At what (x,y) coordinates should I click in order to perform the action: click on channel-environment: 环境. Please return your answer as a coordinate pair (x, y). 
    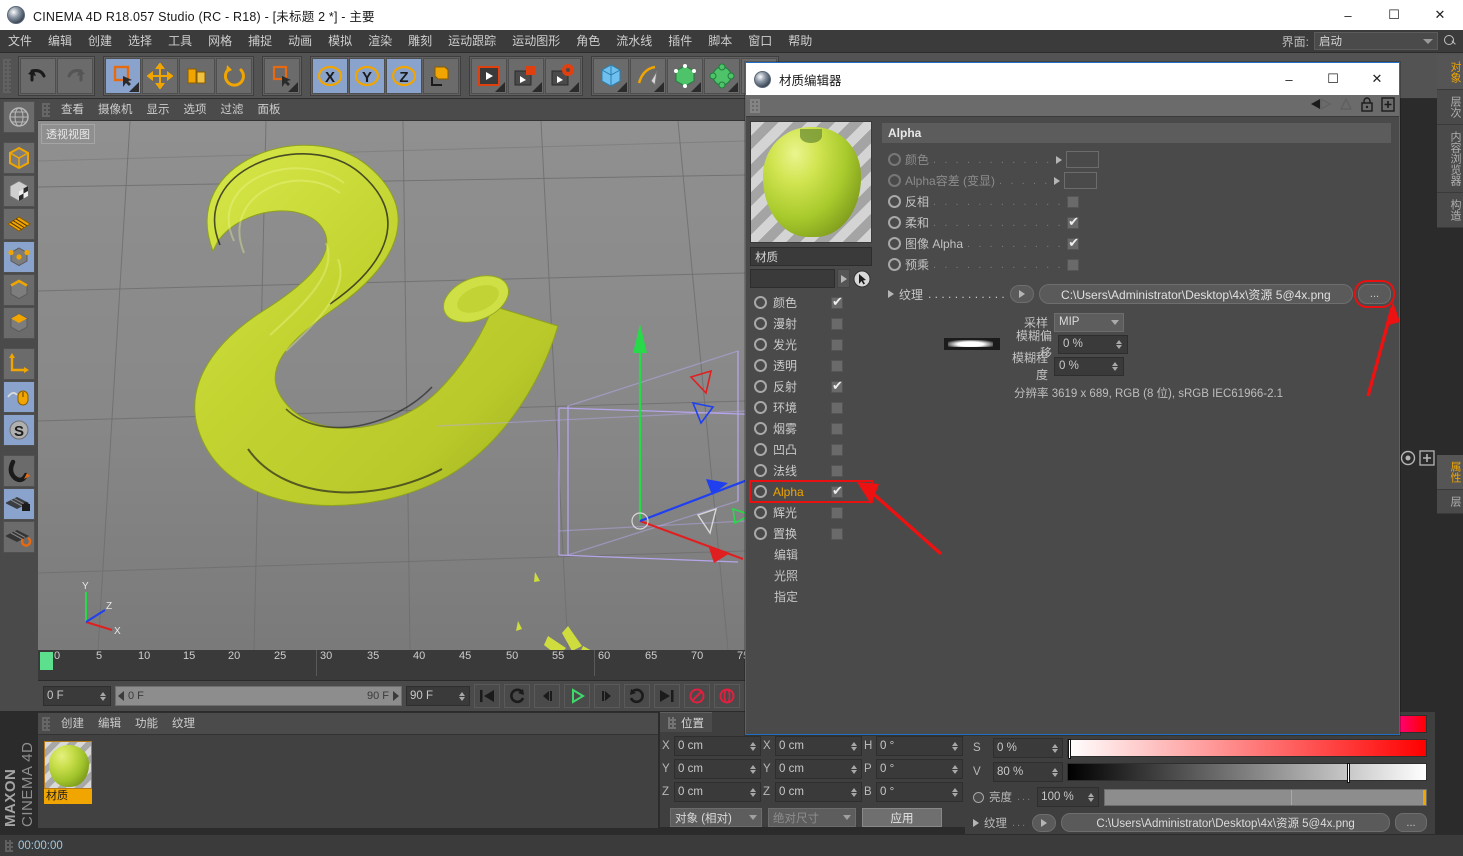
    Looking at the image, I should click on (811, 407).